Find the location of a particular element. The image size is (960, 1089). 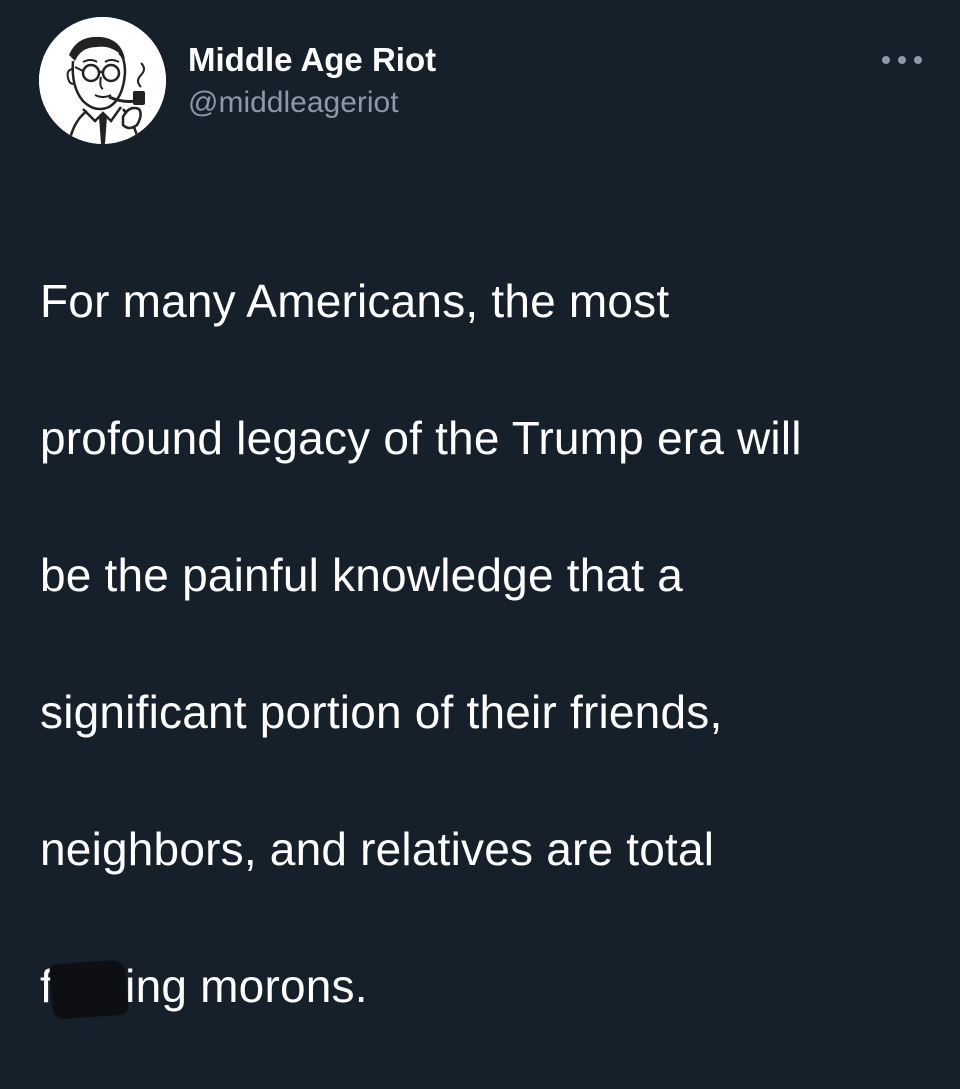

author-avatar is located at coordinates (102, 80).